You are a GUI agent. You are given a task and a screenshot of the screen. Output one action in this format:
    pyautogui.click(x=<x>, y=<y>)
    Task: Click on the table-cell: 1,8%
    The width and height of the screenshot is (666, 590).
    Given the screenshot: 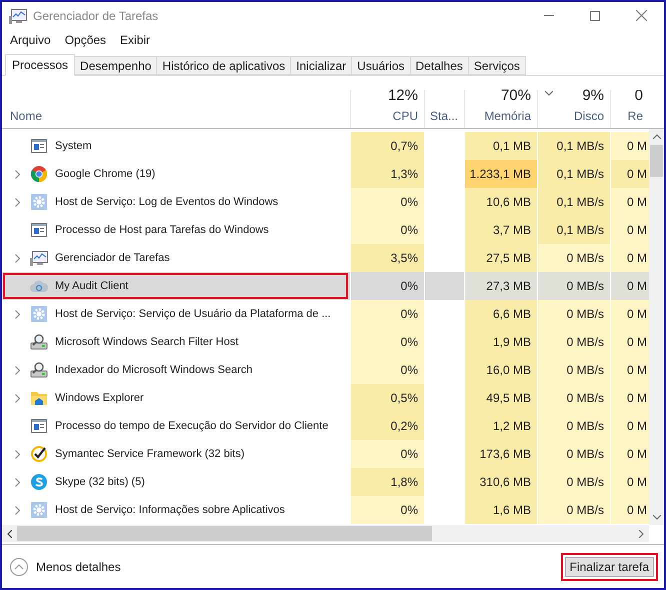 What is the action you would take?
    pyautogui.click(x=387, y=482)
    